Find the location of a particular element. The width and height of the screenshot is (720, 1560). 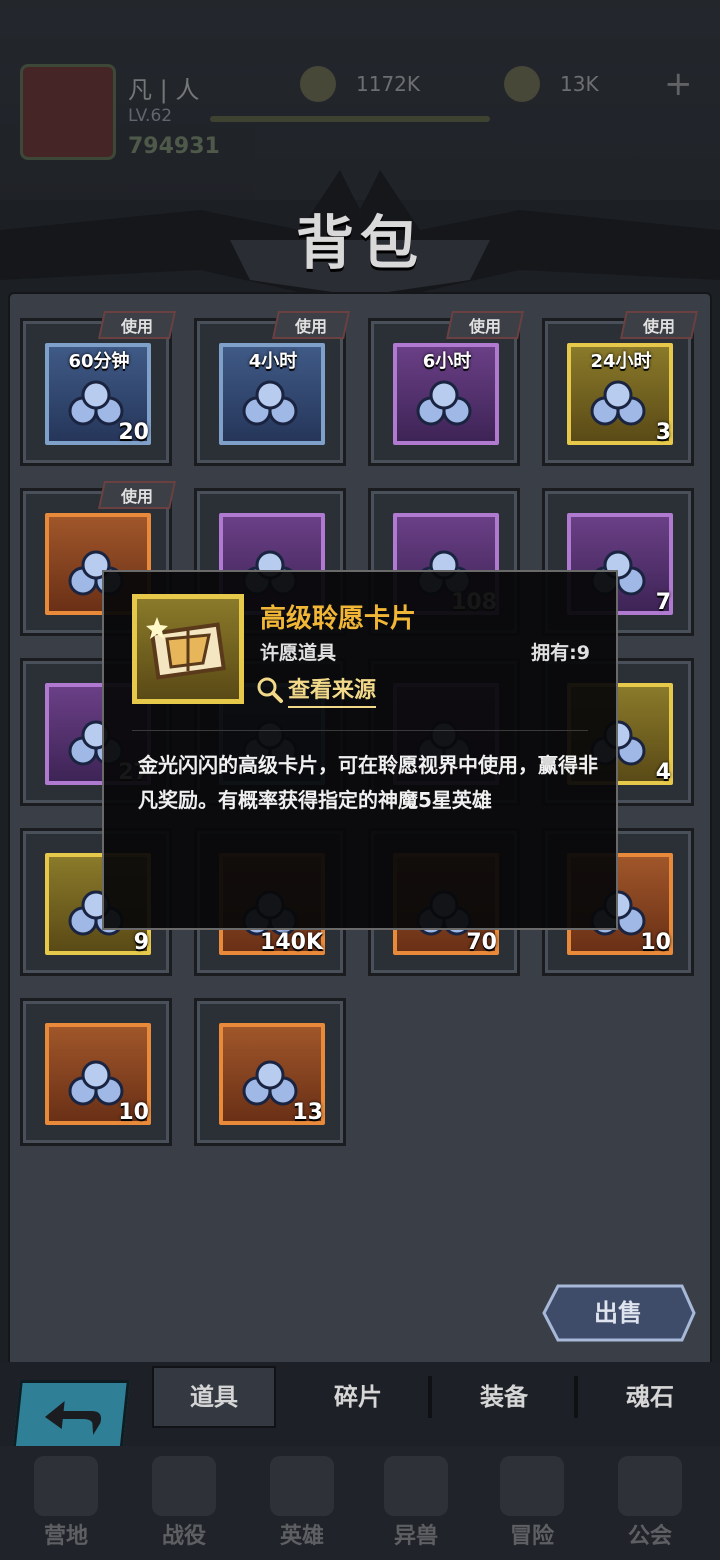

blue-orbs-pile-icon is located at coordinates (273, 403).